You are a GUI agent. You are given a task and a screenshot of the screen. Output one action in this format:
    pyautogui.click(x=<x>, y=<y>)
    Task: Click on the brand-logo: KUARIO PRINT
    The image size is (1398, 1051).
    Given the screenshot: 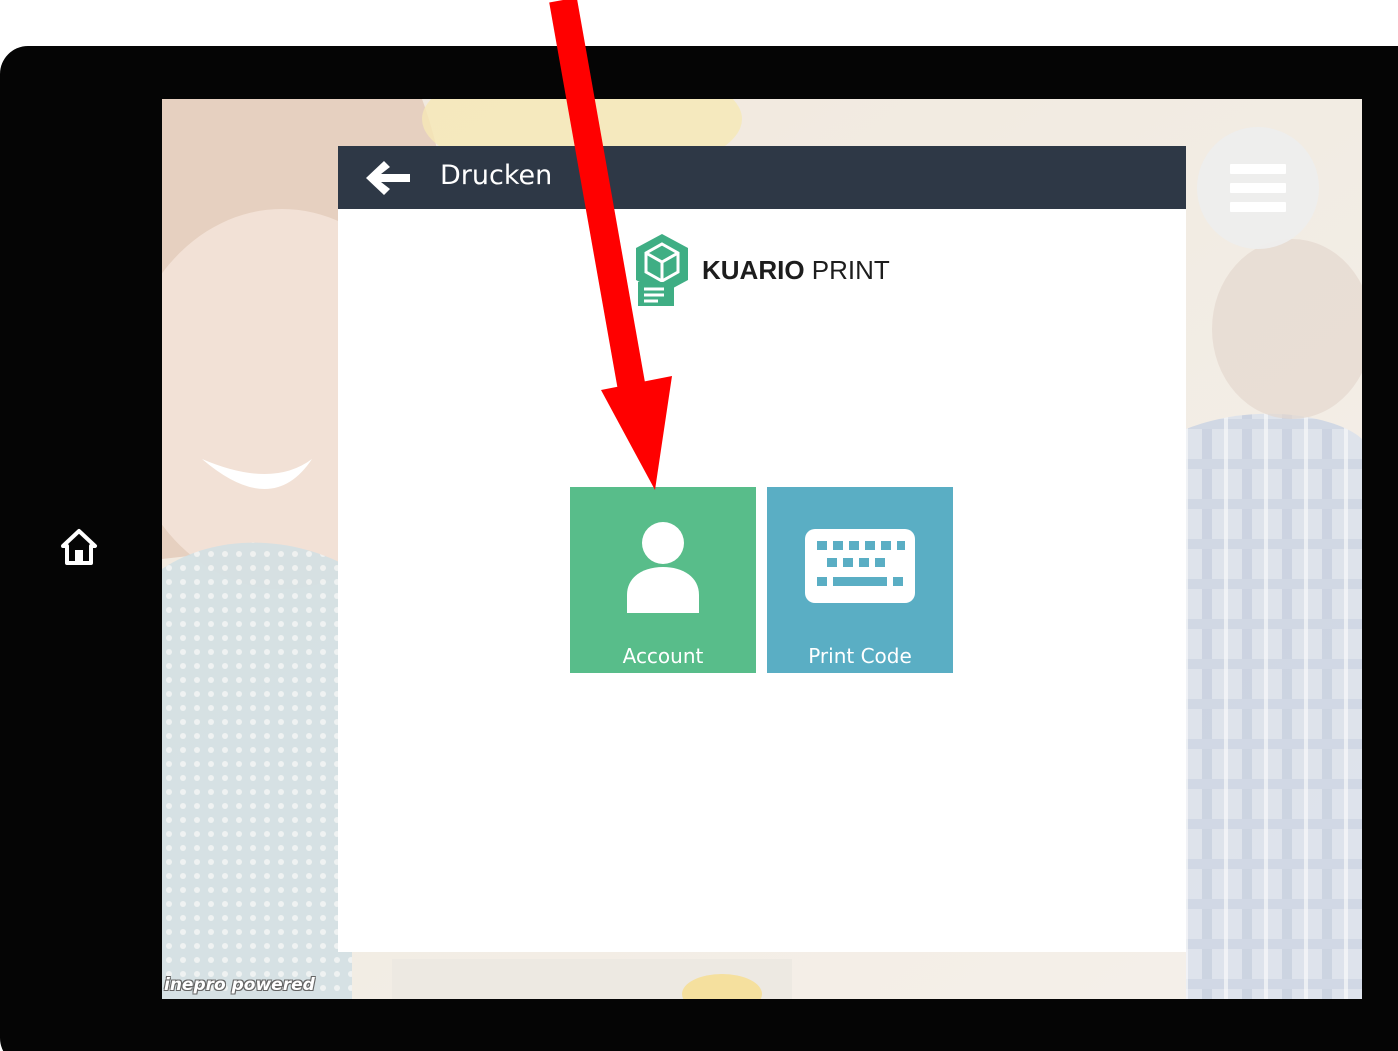 What is the action you would take?
    pyautogui.click(x=762, y=270)
    